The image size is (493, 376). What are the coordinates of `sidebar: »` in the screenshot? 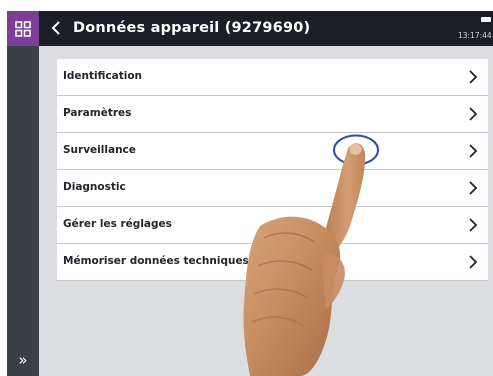 It's located at (23, 211).